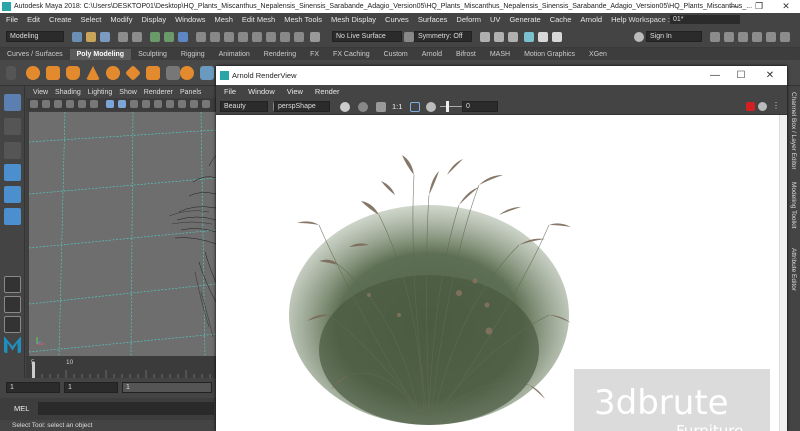  What do you see at coordinates (137, 37) in the screenshot?
I see `redo-icon` at bounding box center [137, 37].